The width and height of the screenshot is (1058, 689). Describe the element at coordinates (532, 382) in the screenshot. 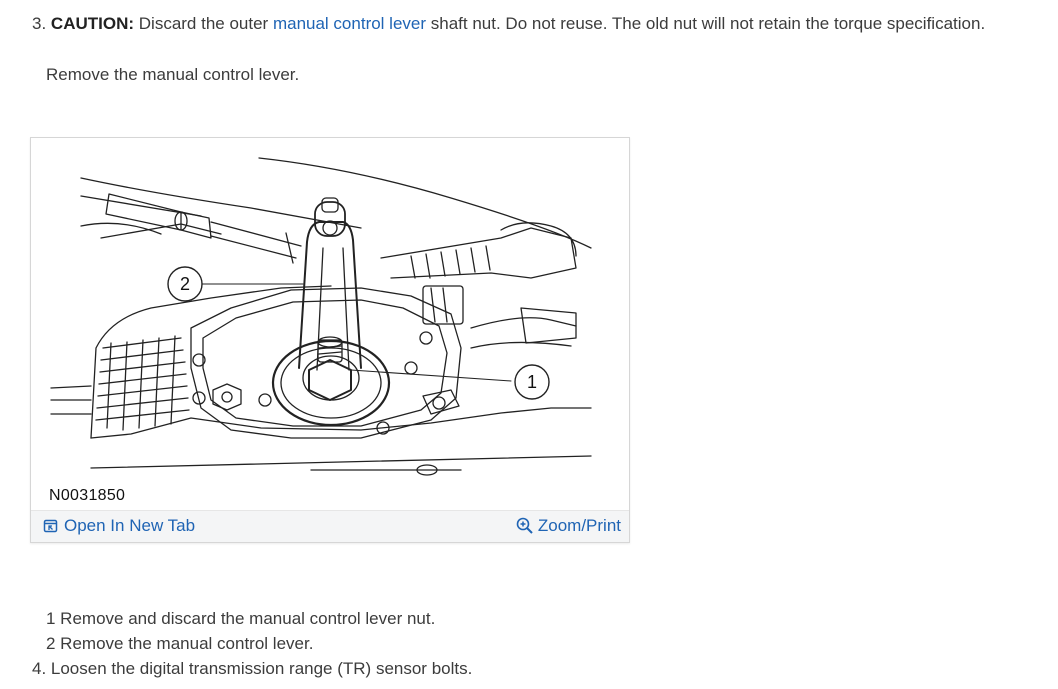

I see `callout-1-label: 1` at that location.